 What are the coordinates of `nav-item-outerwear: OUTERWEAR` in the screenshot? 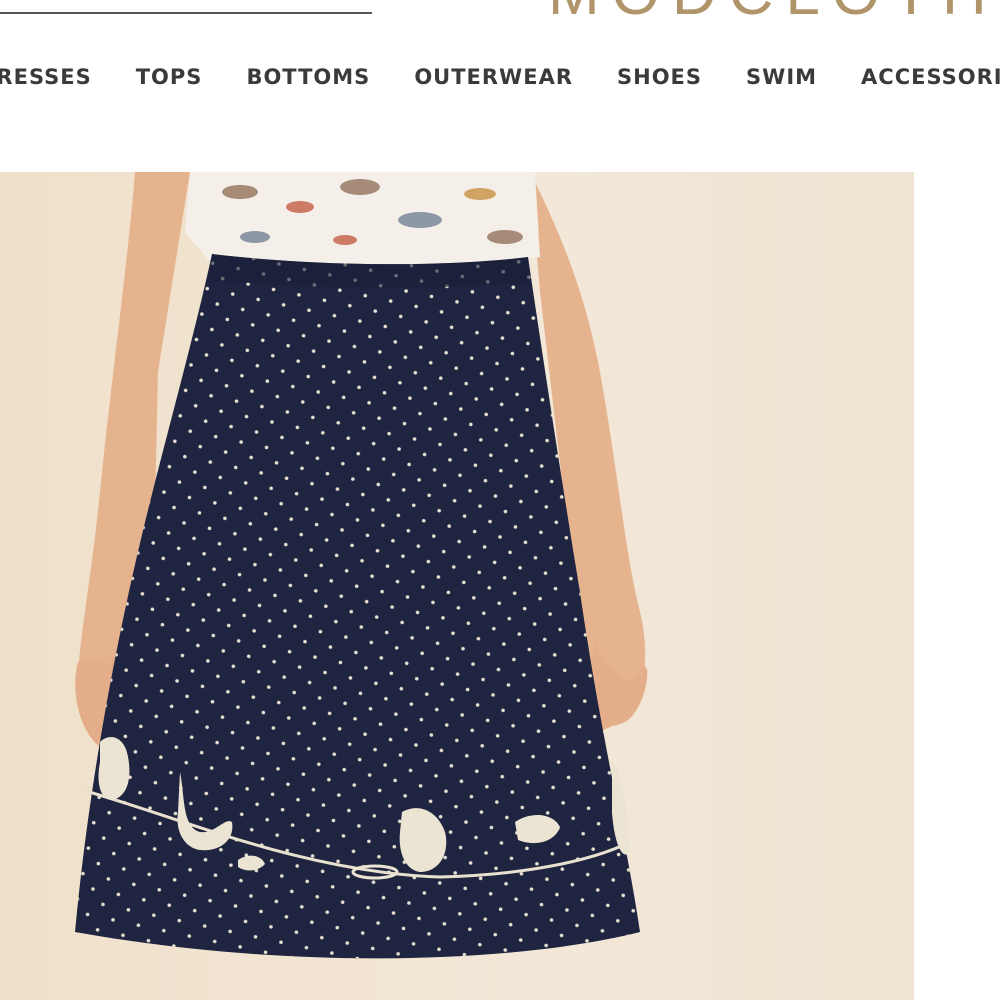 It's located at (493, 77).